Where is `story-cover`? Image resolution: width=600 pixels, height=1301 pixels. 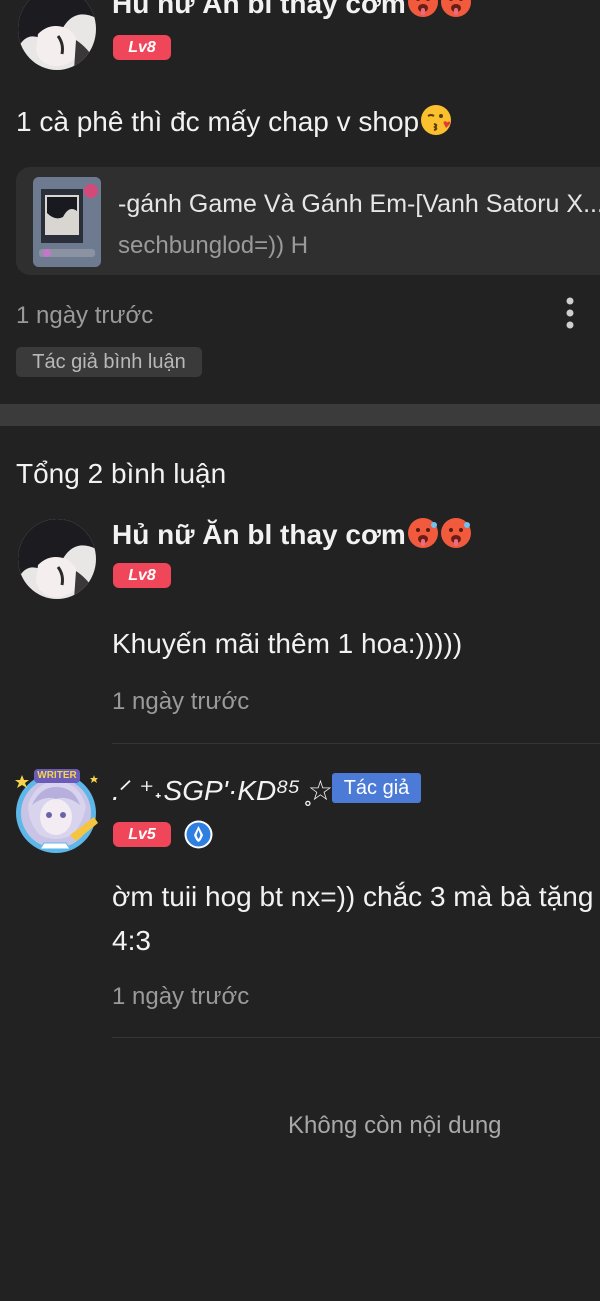
story-cover is located at coordinates (67, 222).